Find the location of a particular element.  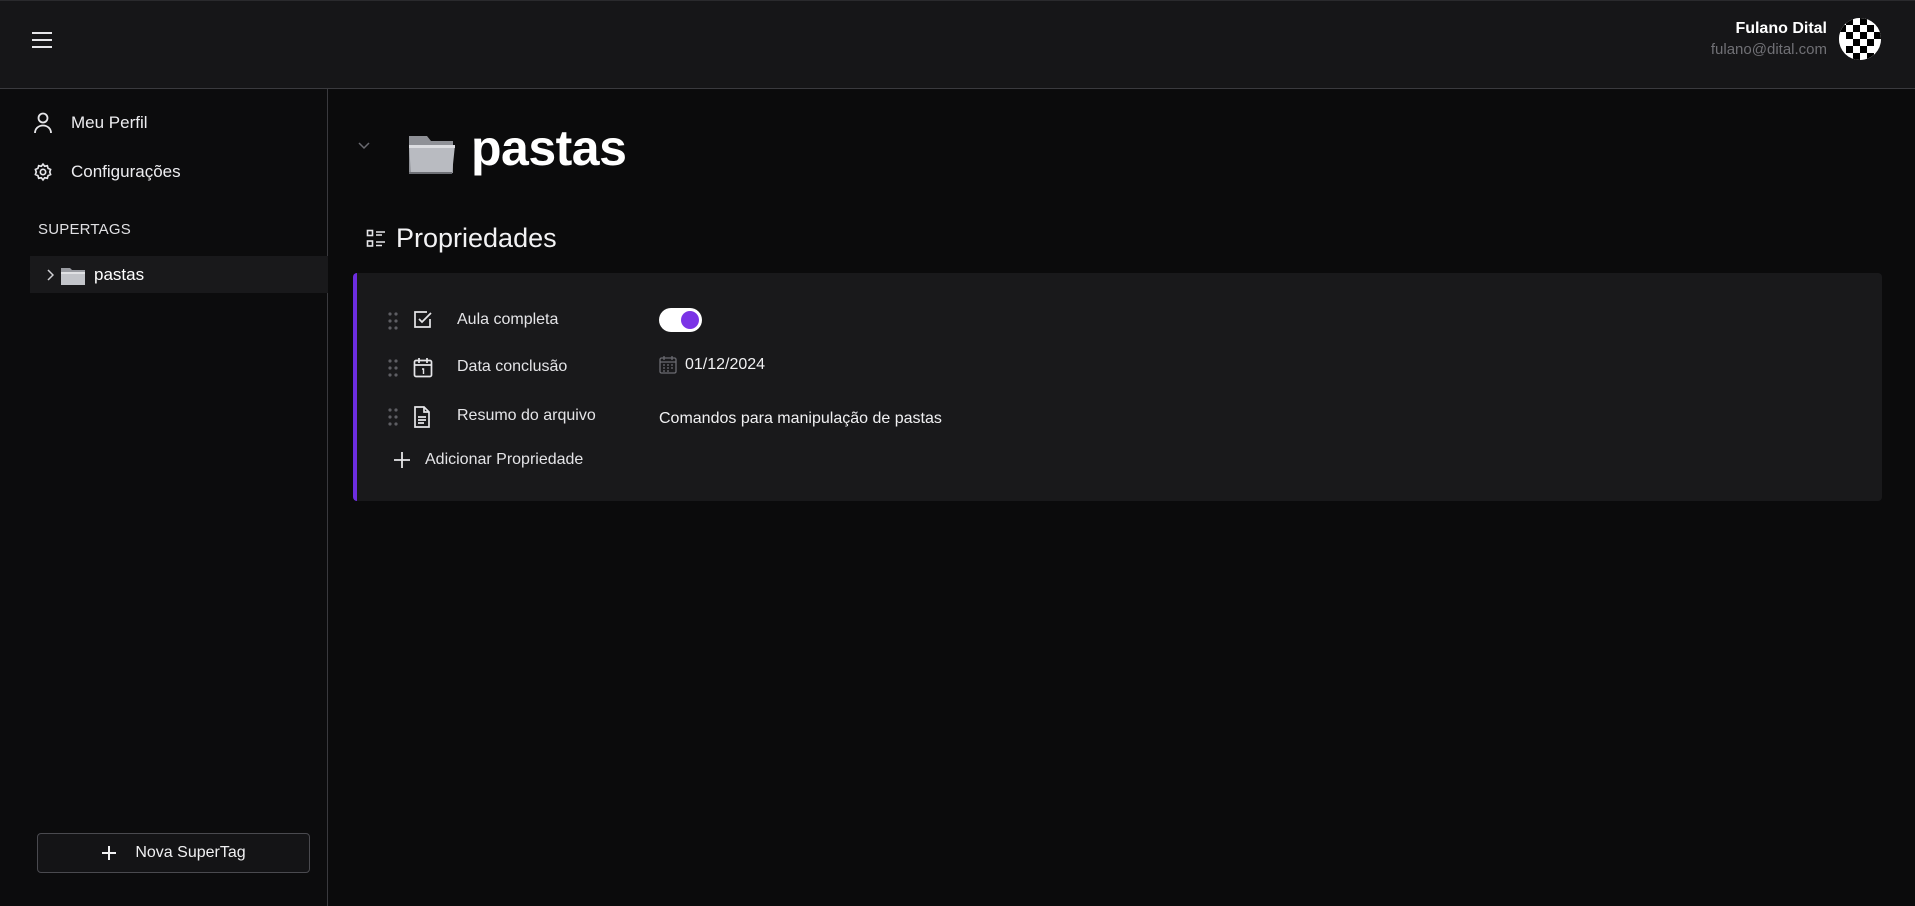

list-icon is located at coordinates (375, 238).